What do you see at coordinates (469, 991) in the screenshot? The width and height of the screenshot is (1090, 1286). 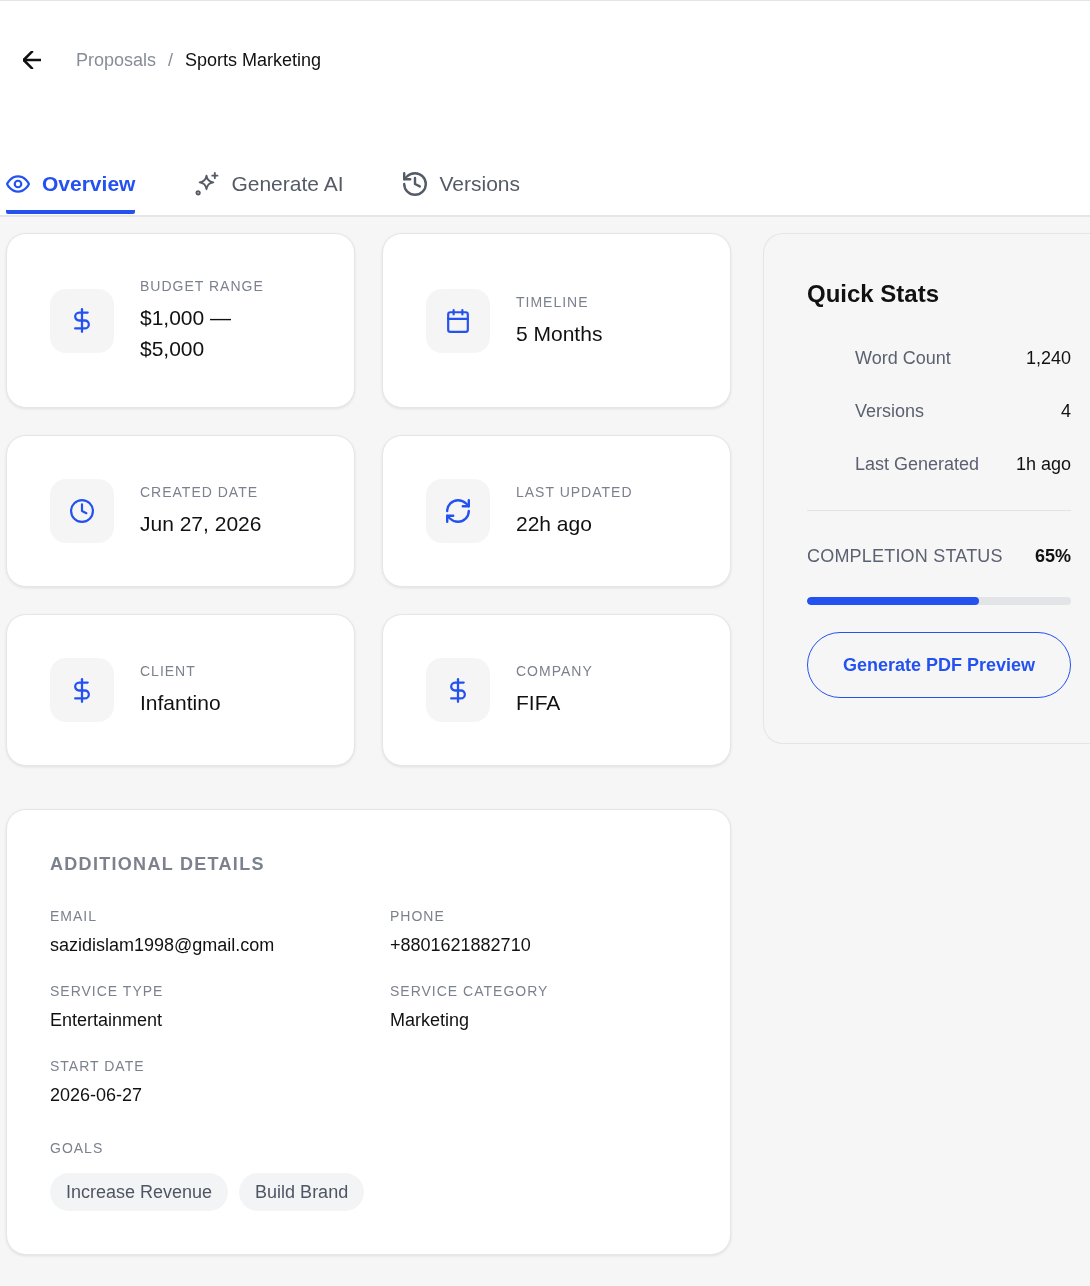 I see `field-label: SERVICE CATEGORY` at bounding box center [469, 991].